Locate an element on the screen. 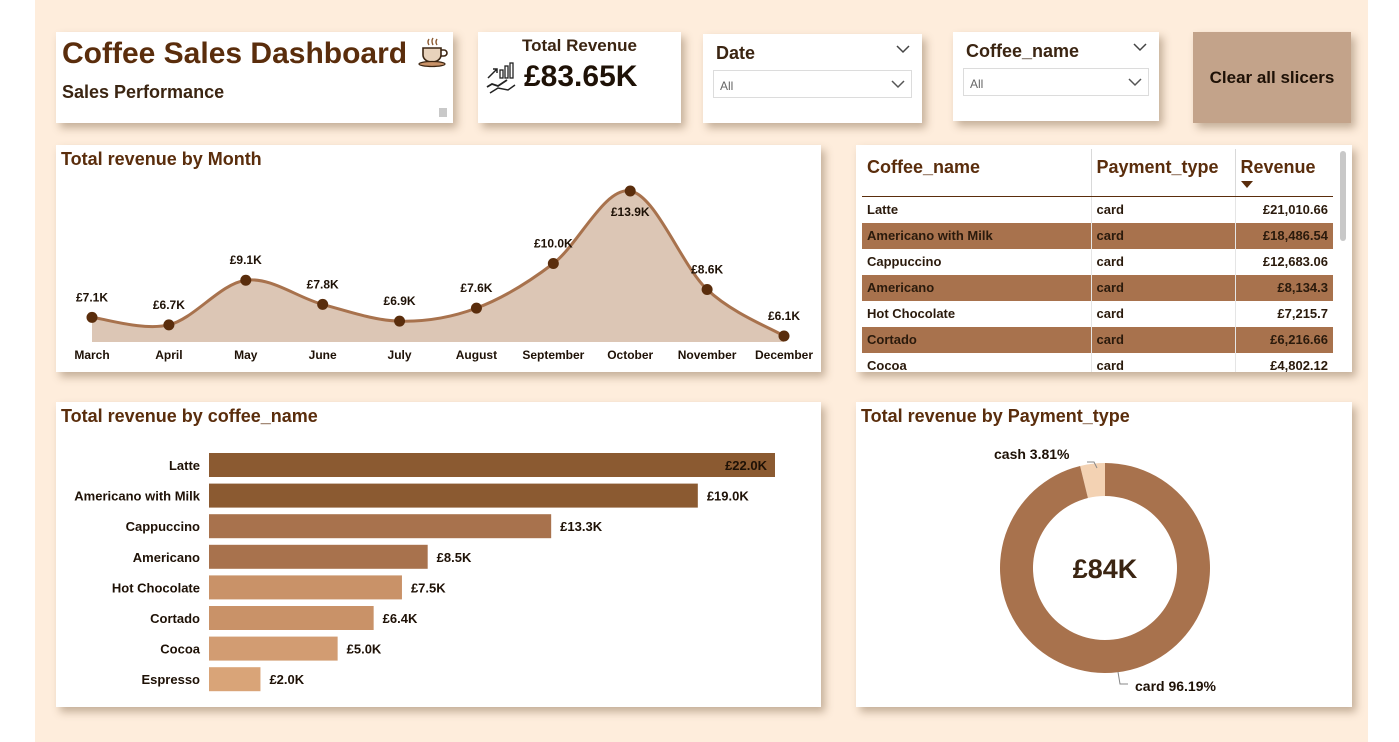 The height and width of the screenshot is (742, 1399). table-row: Hot Chocolate card £7,215.7 is located at coordinates (1097, 313).